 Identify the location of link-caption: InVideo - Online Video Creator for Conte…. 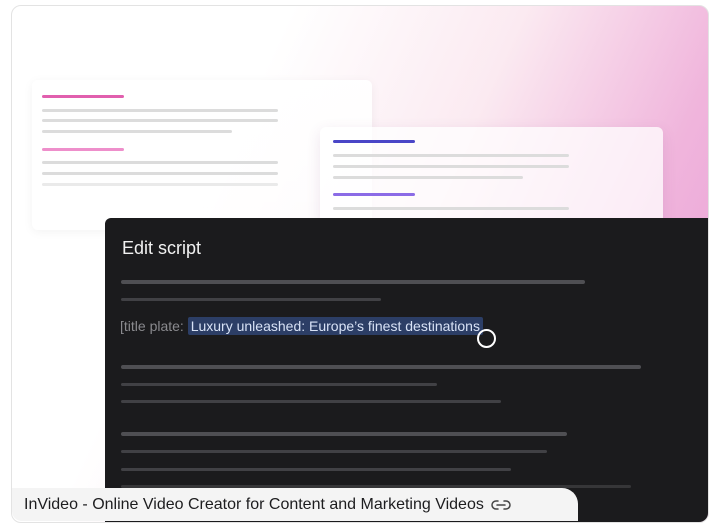
(295, 504).